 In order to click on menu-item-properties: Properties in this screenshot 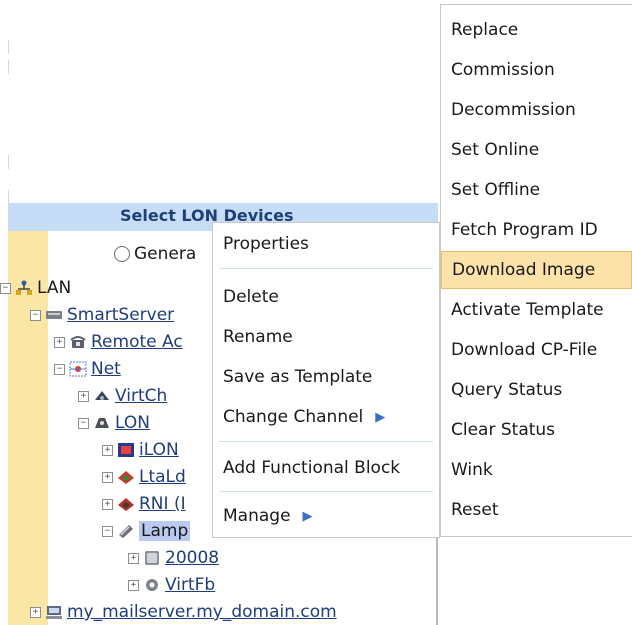, I will do `click(326, 244)`.